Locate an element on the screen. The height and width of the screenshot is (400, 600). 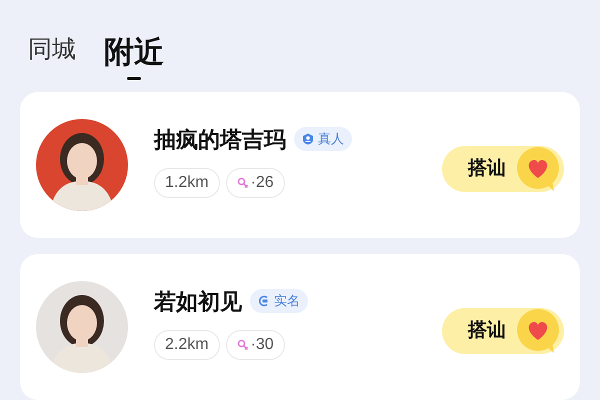
age-tag: ·30 is located at coordinates (255, 345).